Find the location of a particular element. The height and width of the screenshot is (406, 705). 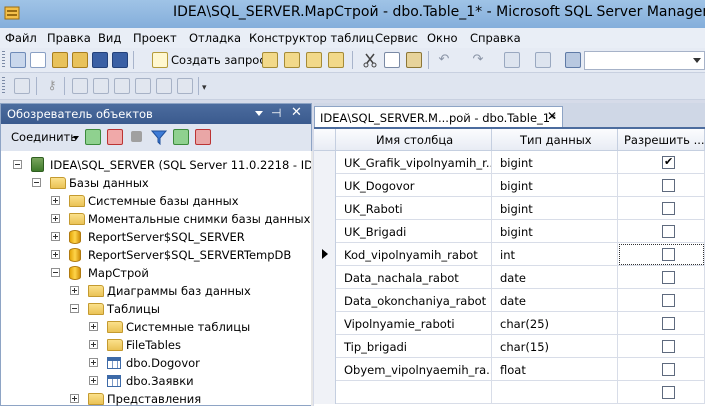

manage-indexes-icon is located at coordinates (101, 86).